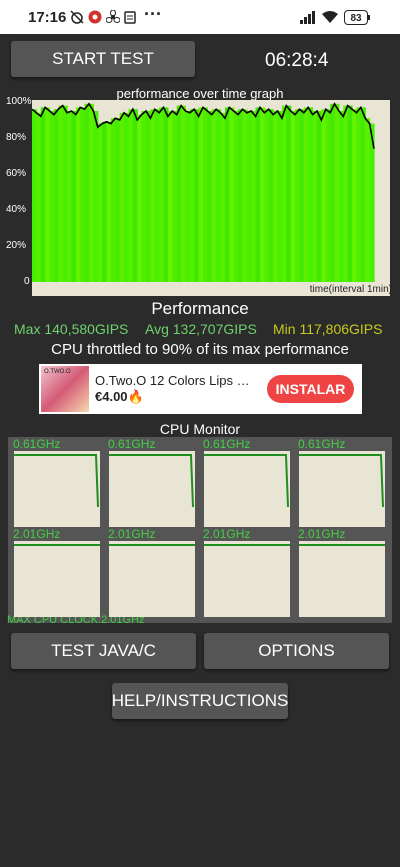 This screenshot has width=400, height=867. I want to click on battery-tip, so click(369, 17).